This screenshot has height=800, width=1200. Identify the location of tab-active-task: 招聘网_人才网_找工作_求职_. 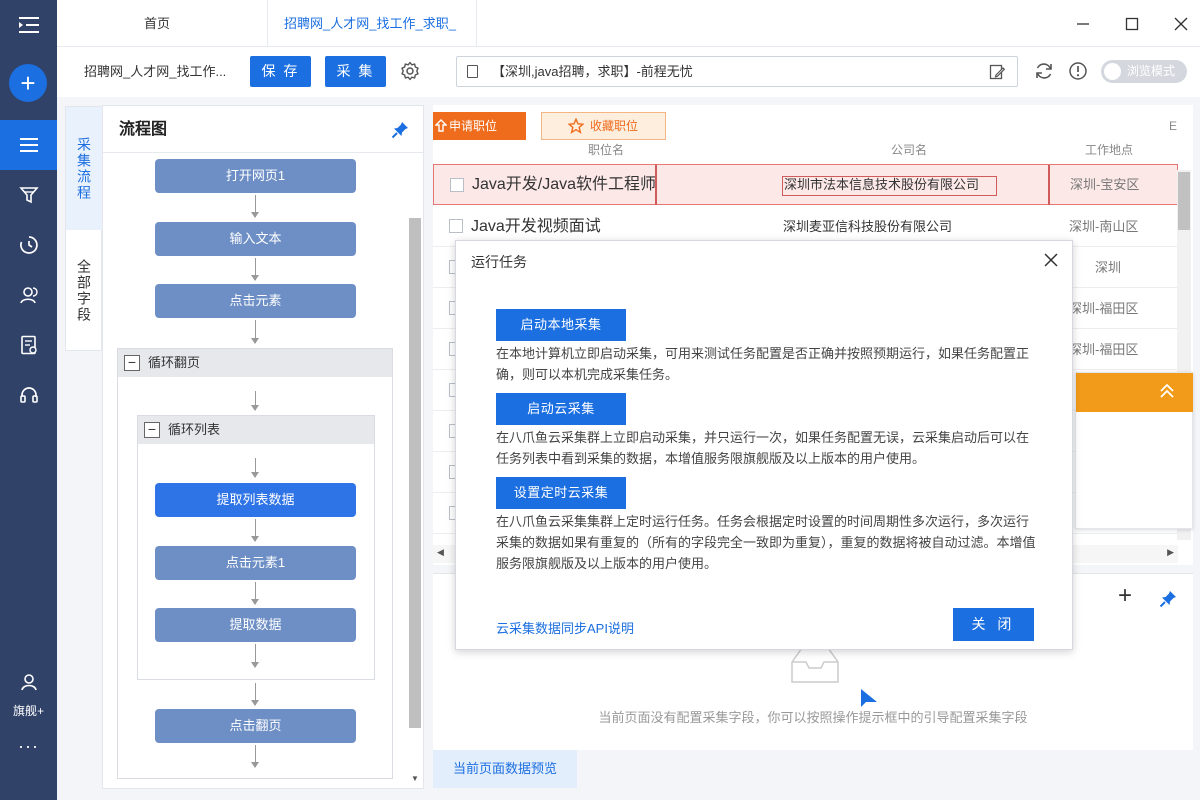
(372, 23).